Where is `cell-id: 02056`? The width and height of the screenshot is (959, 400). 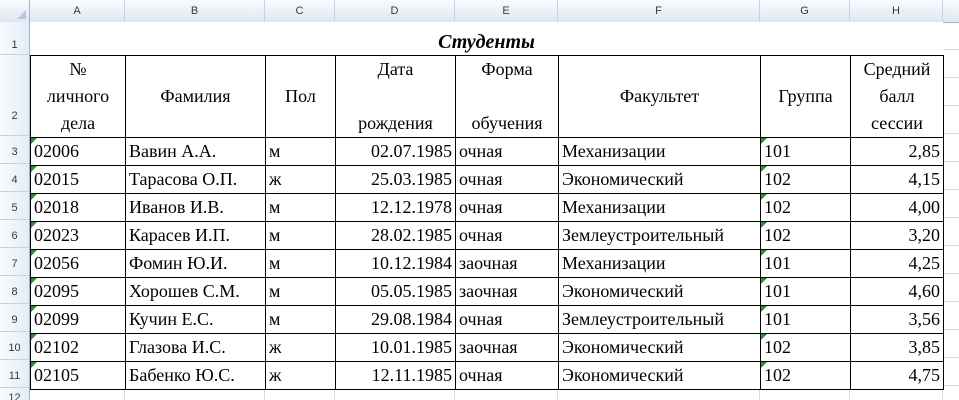
cell-id: 02056 is located at coordinates (78, 263).